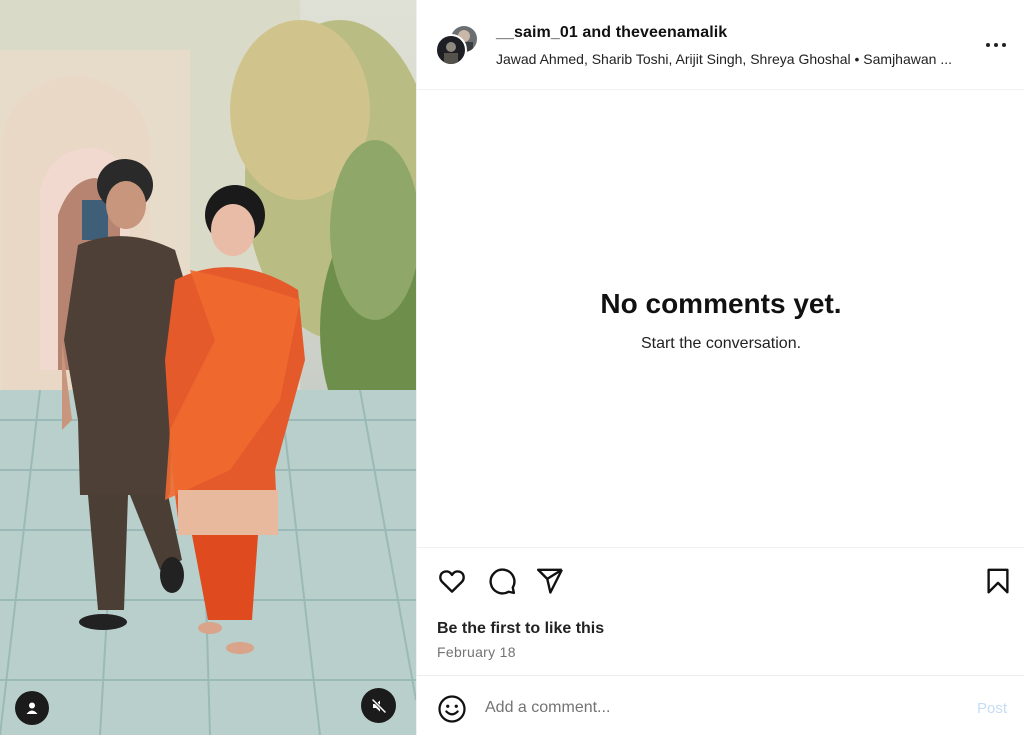 The height and width of the screenshot is (735, 1024). I want to click on tagged-users-button, so click(32, 708).